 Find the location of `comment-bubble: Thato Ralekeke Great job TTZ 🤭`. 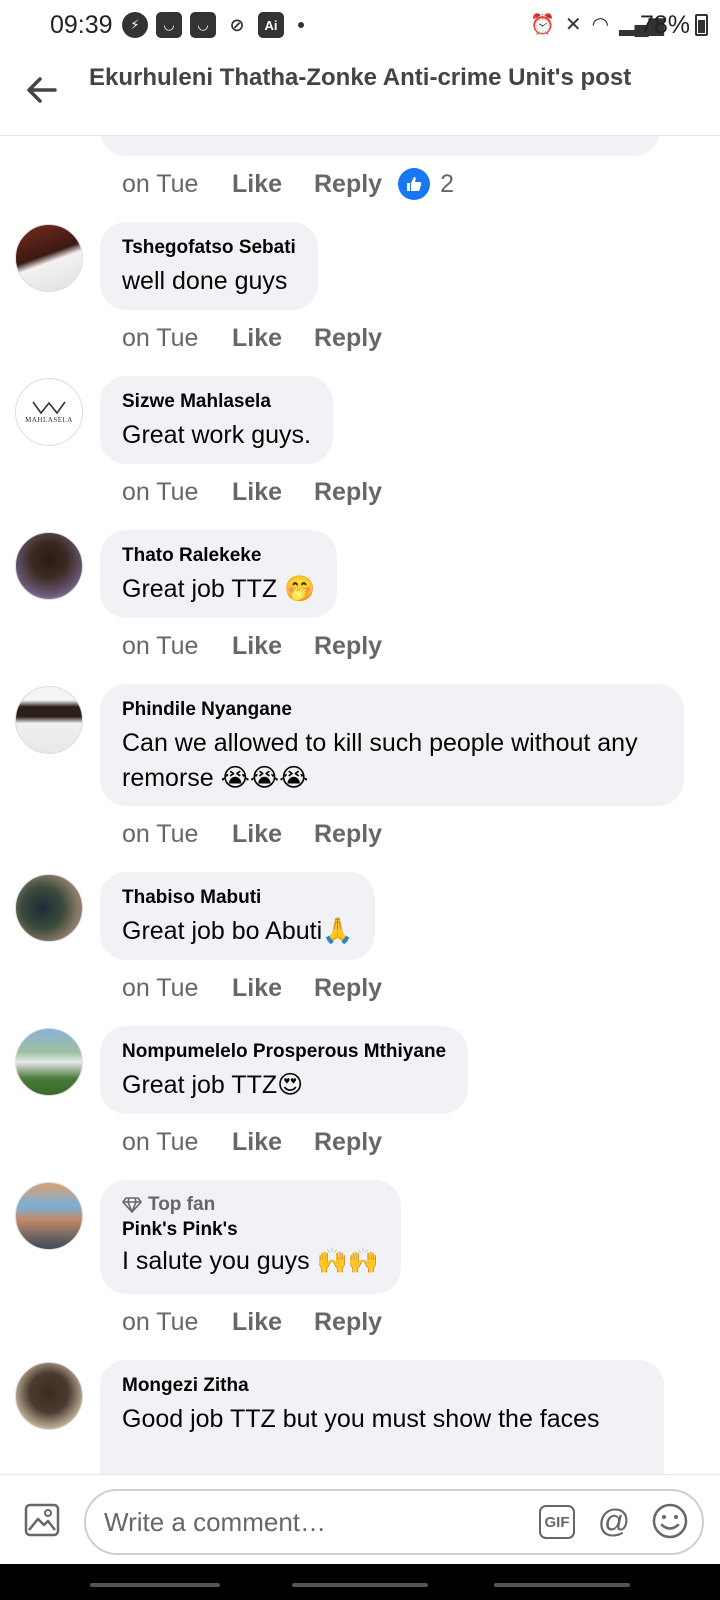

comment-bubble: Thato Ralekeke Great job TTZ 🤭 is located at coordinates (219, 574).